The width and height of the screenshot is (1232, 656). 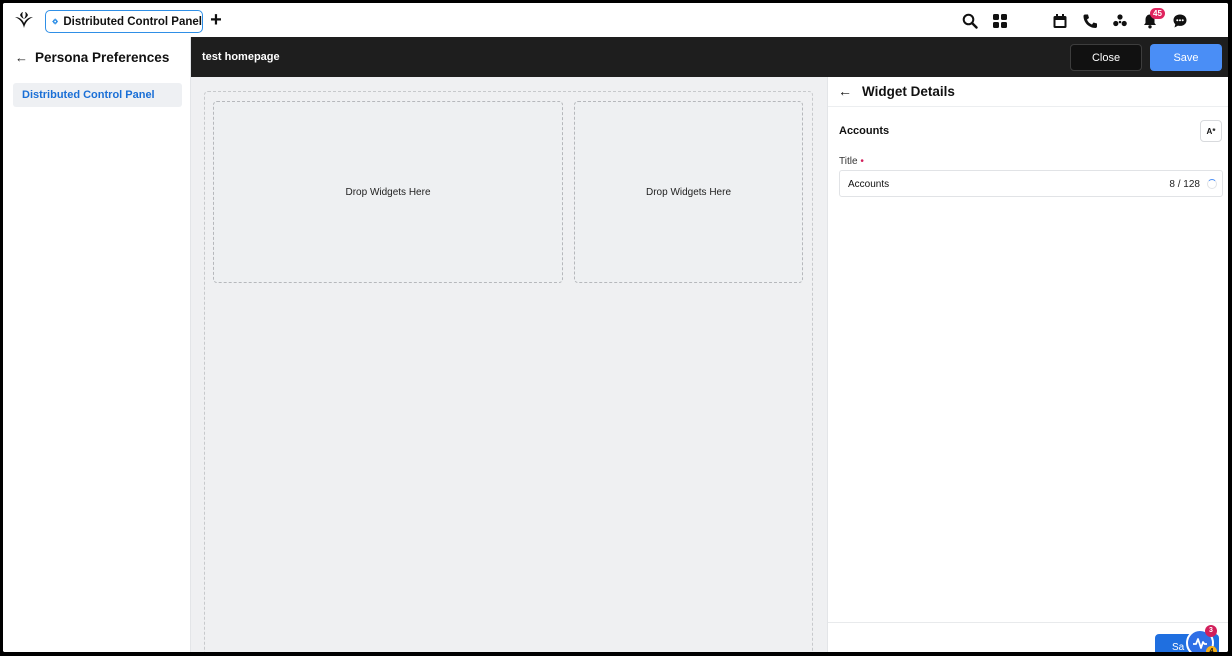 I want to click on translate-icon: A*, so click(x=1211, y=131).